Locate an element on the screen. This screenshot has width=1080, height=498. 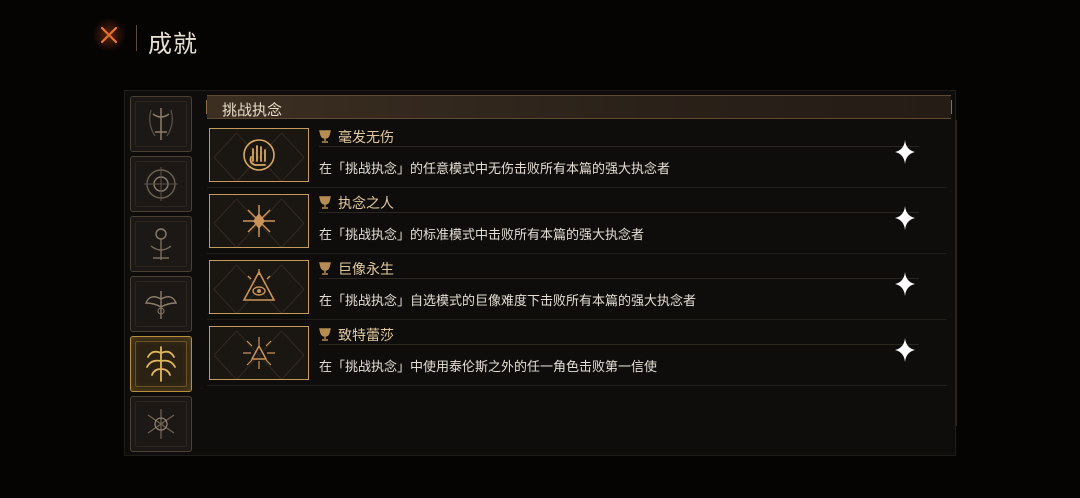
category-sidebar is located at coordinates (163, 276).